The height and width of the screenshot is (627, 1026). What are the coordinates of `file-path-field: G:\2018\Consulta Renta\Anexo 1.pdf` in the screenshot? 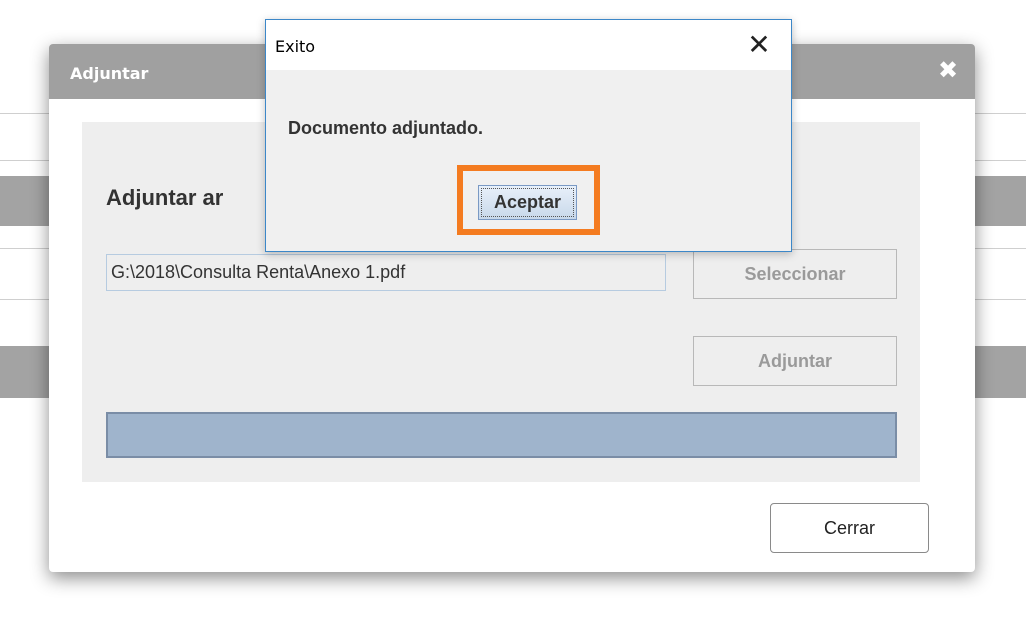 It's located at (386, 272).